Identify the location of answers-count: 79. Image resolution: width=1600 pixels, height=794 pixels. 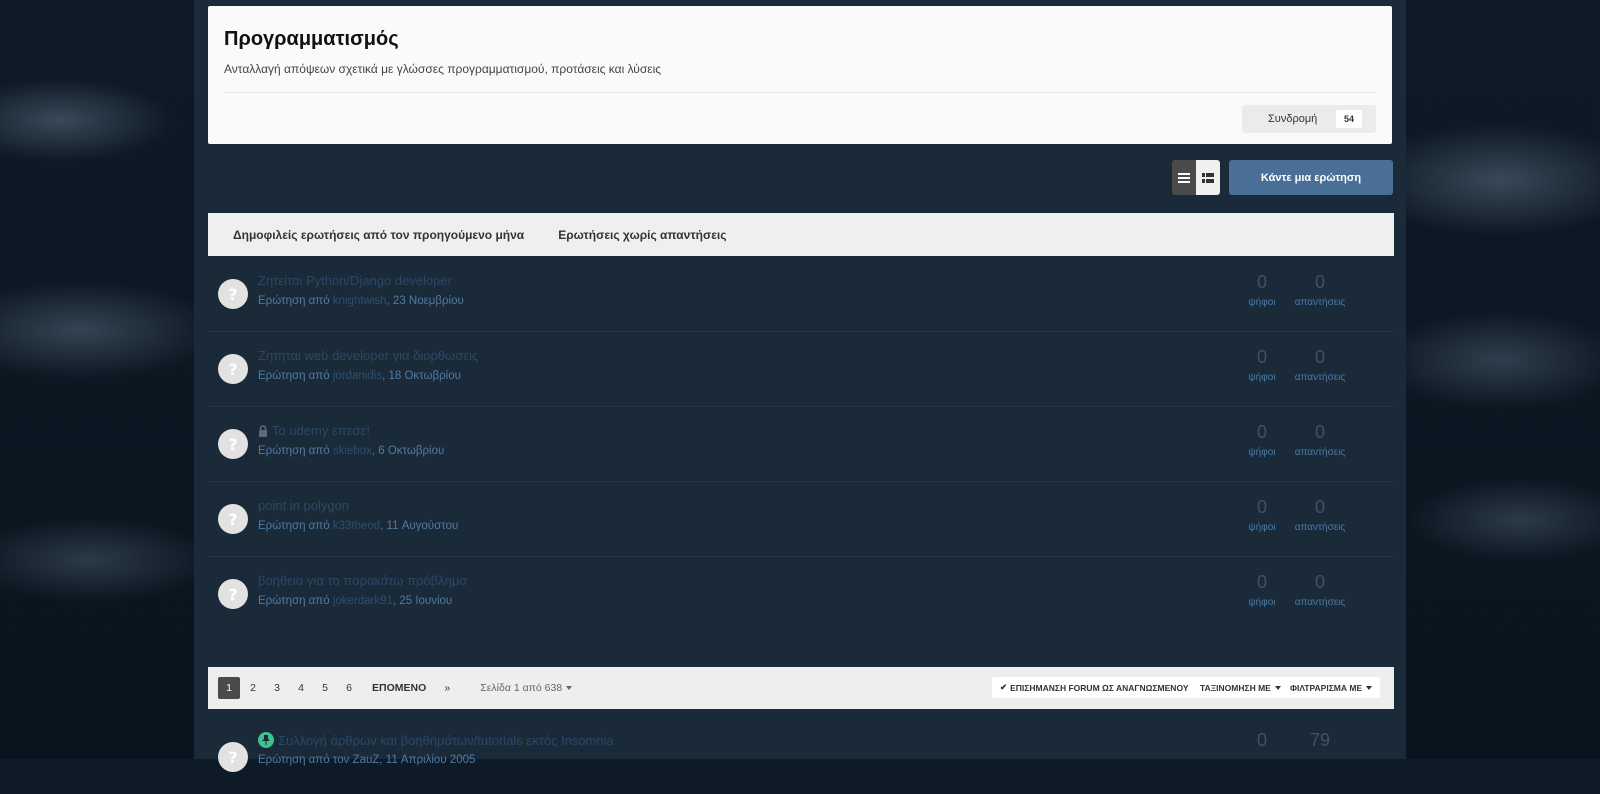
(1320, 740).